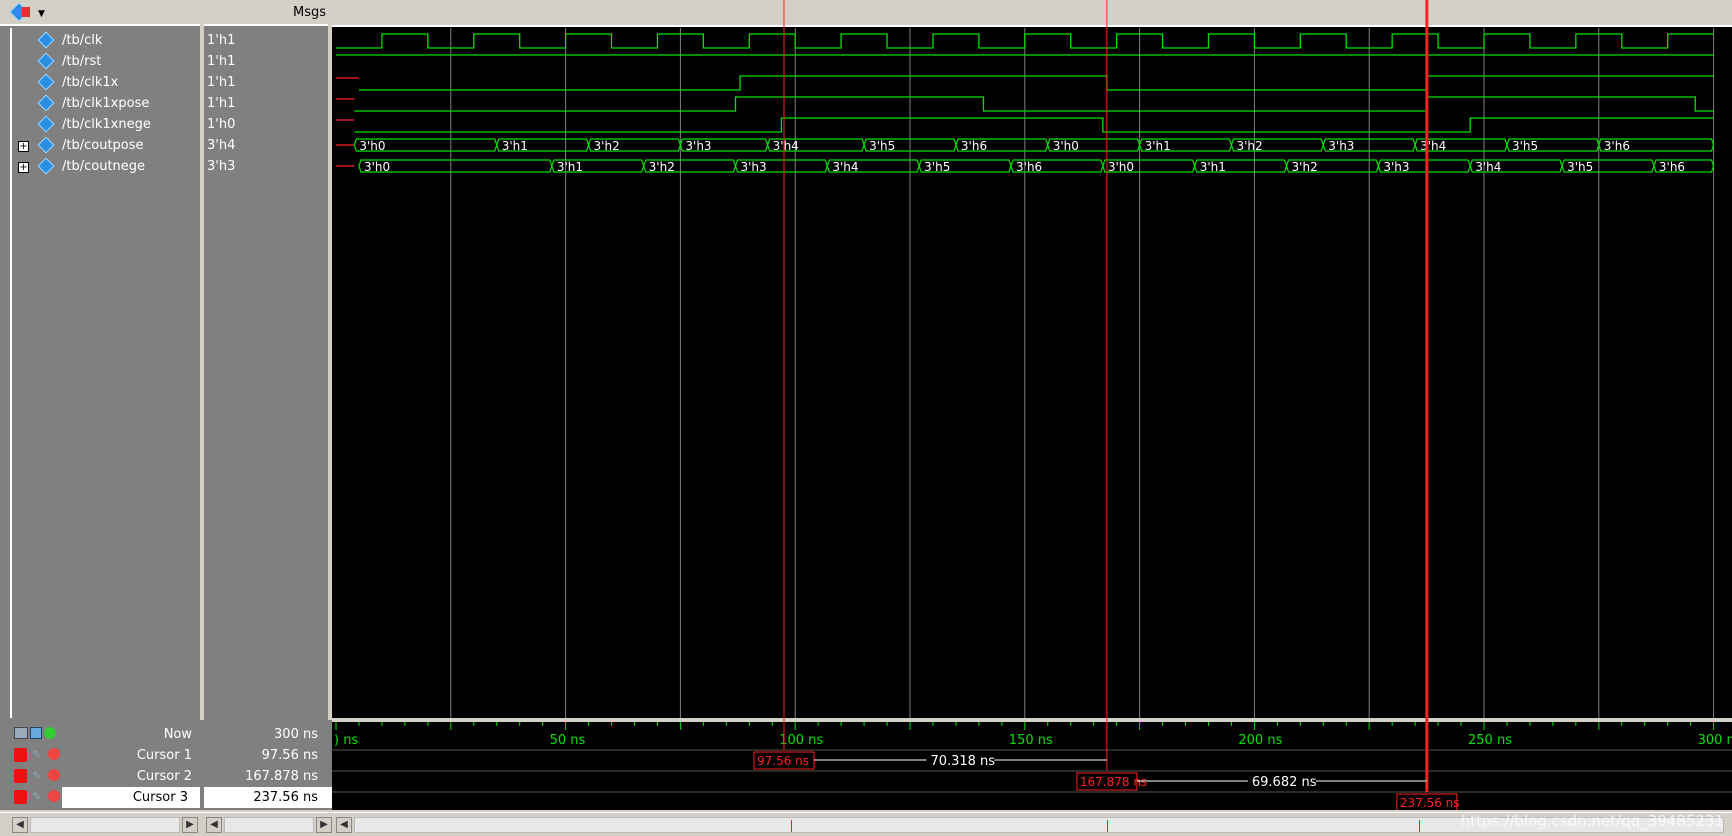 The width and height of the screenshot is (1732, 836). Describe the element at coordinates (1032, 720) in the screenshot. I see `axis-separator` at that location.